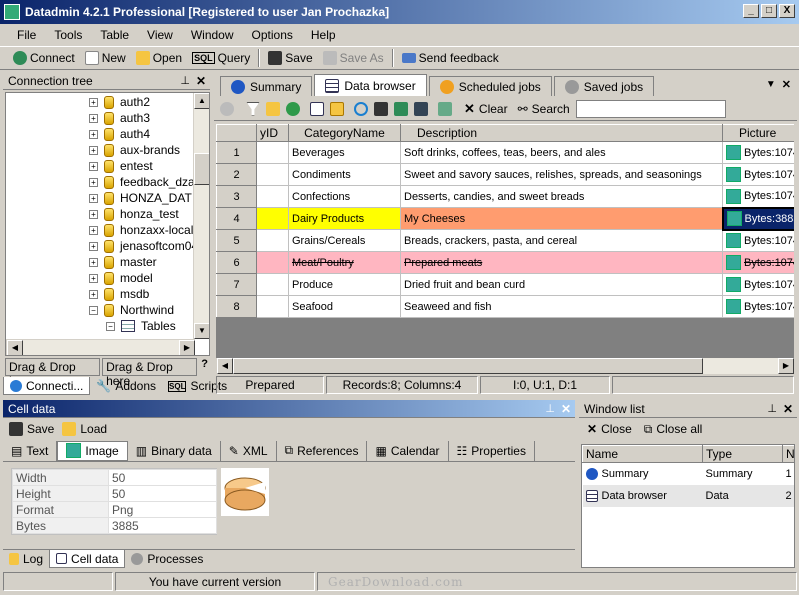 This screenshot has height=595, width=799. What do you see at coordinates (381, 108) in the screenshot?
I see `save-icon` at bounding box center [381, 108].